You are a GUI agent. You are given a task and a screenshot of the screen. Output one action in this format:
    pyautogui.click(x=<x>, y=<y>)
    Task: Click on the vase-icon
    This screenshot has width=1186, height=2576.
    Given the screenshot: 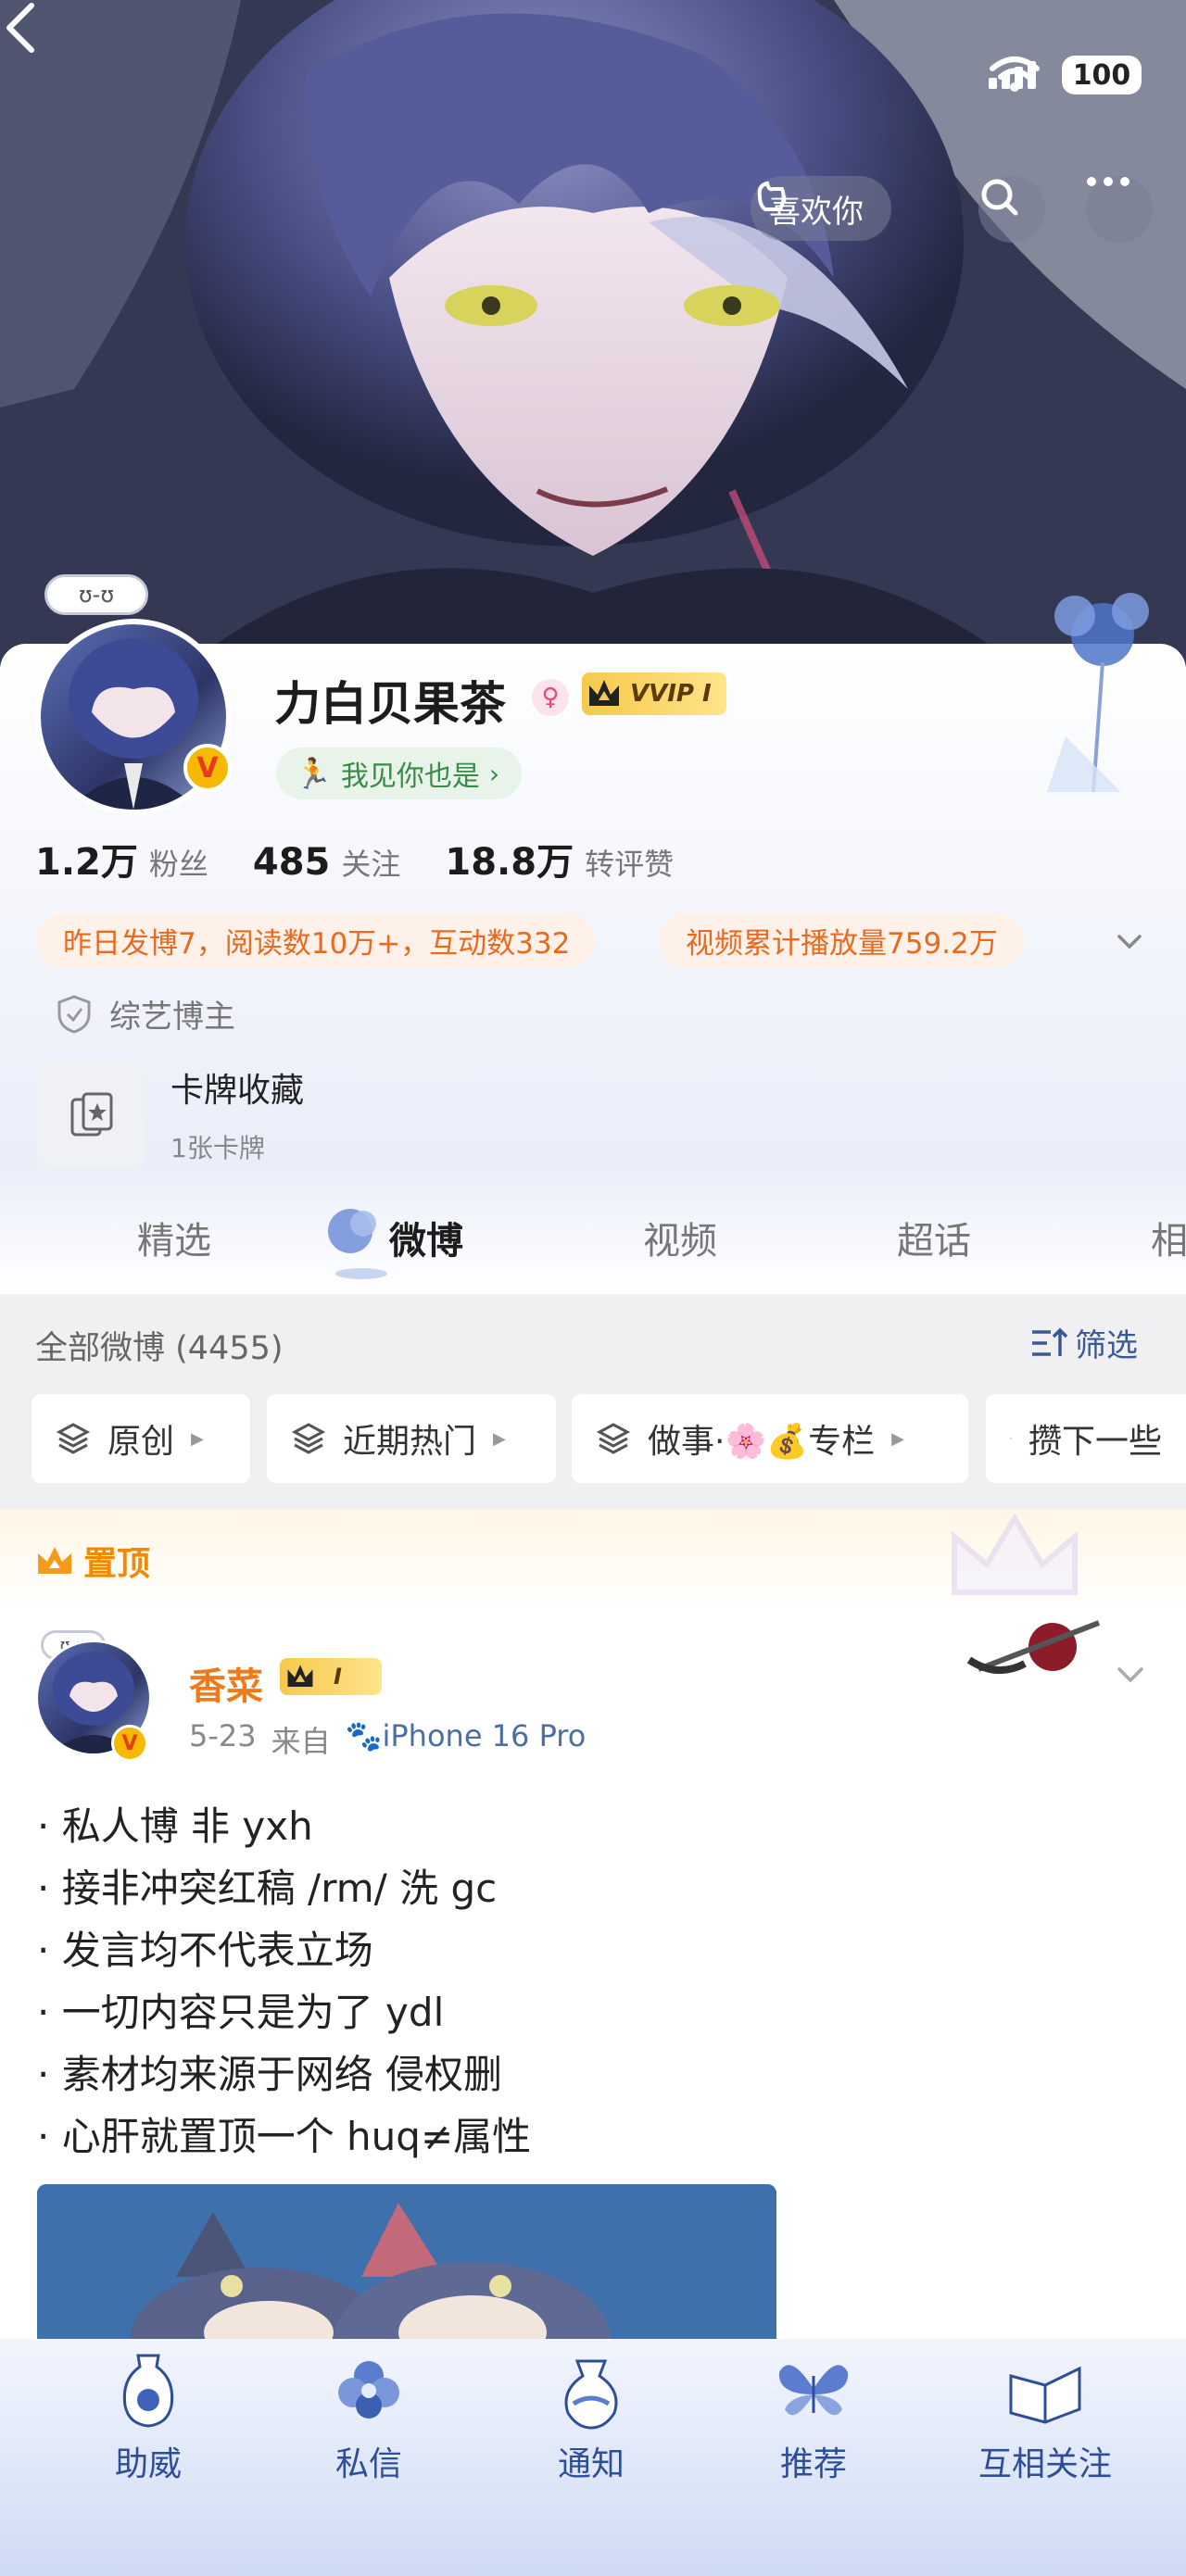 What is the action you would take?
    pyautogui.click(x=148, y=2391)
    